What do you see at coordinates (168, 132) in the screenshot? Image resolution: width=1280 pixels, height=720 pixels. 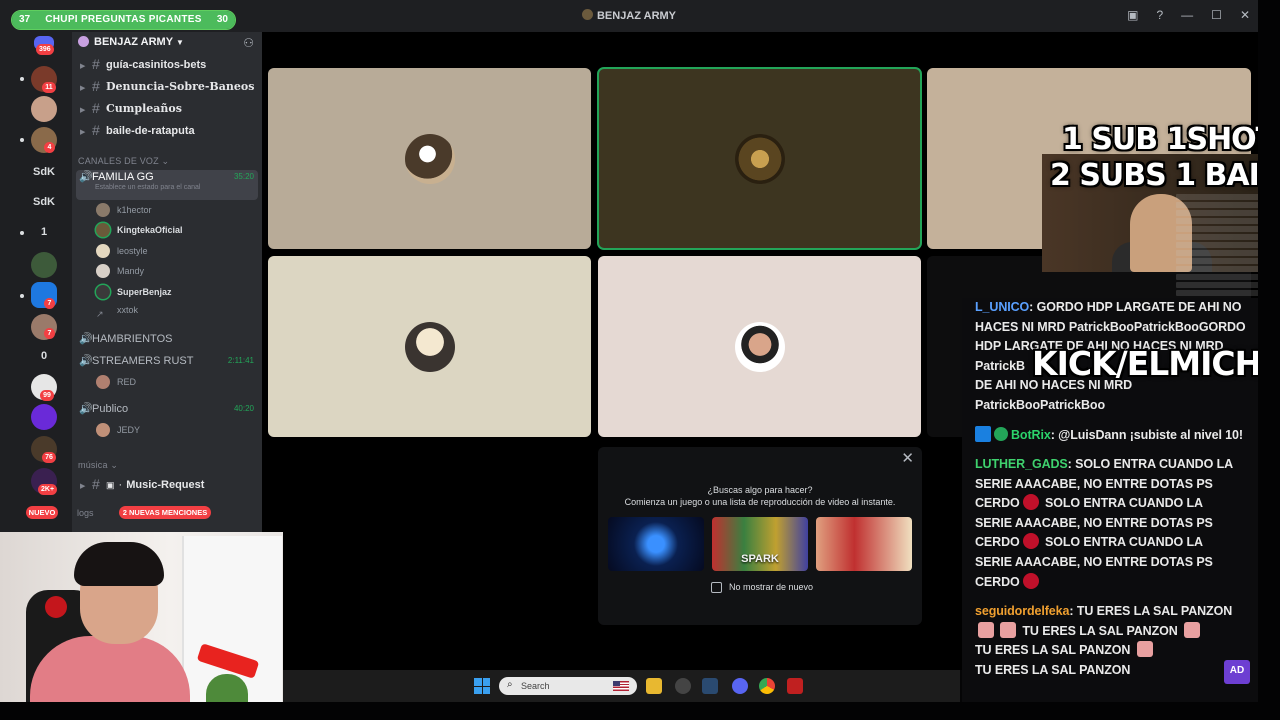 I see `channel-item: ▶ # baile-de-rataputa` at bounding box center [168, 132].